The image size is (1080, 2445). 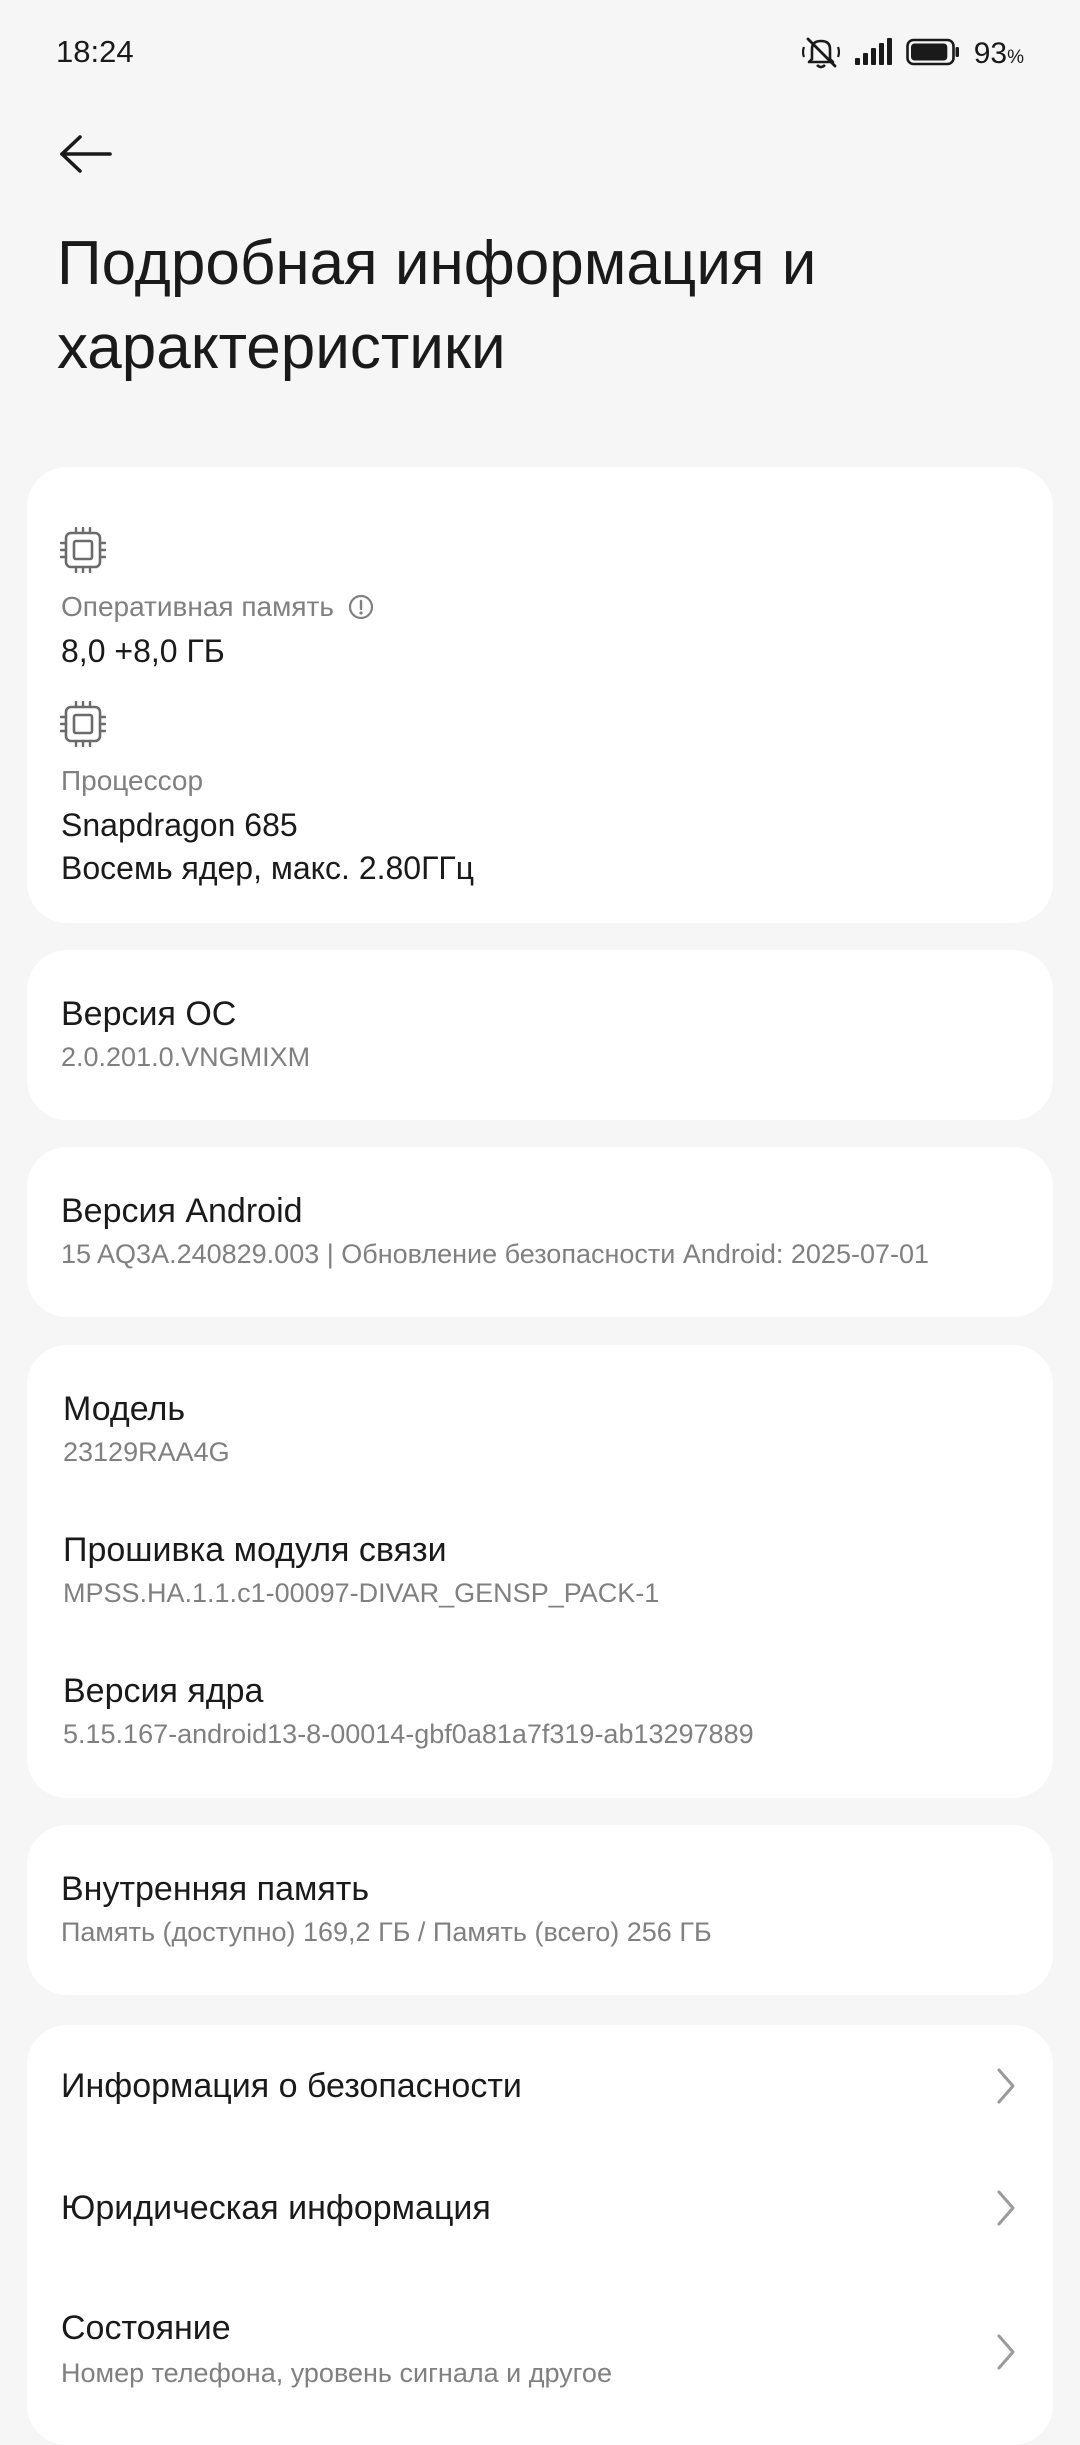 What do you see at coordinates (820, 54) in the screenshot?
I see `mute-icon` at bounding box center [820, 54].